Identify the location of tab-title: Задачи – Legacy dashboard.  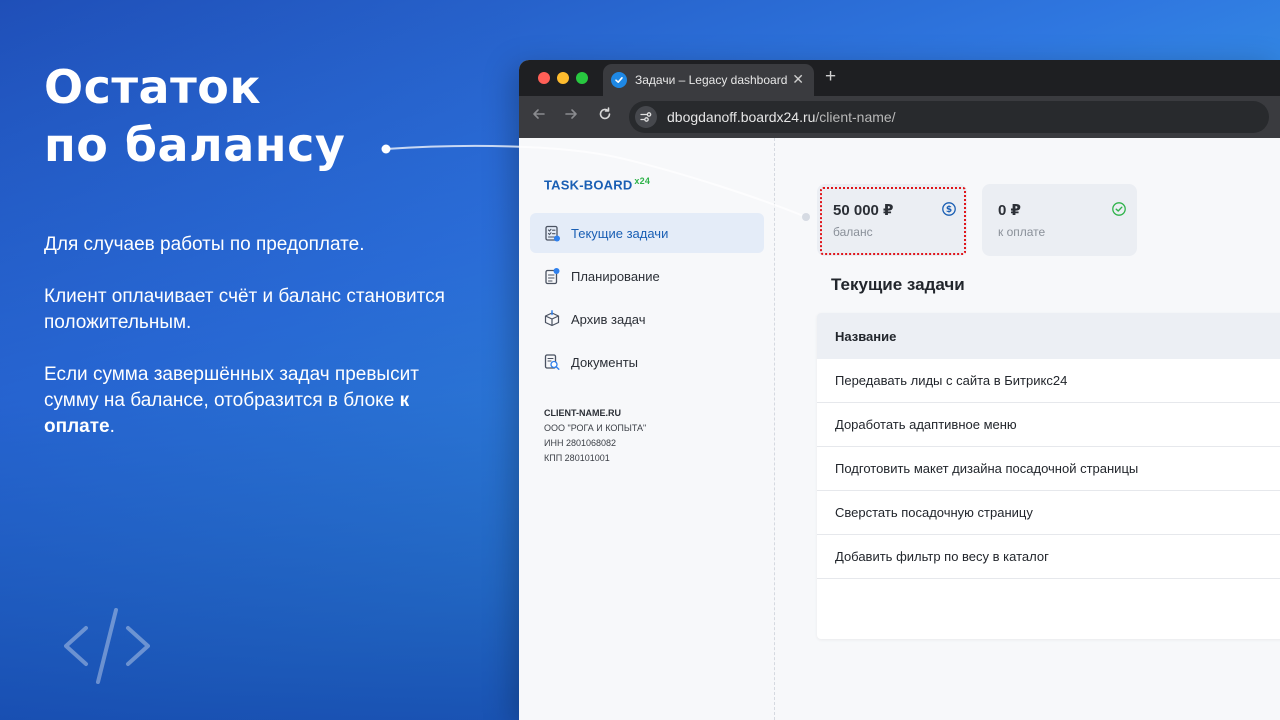
(711, 80).